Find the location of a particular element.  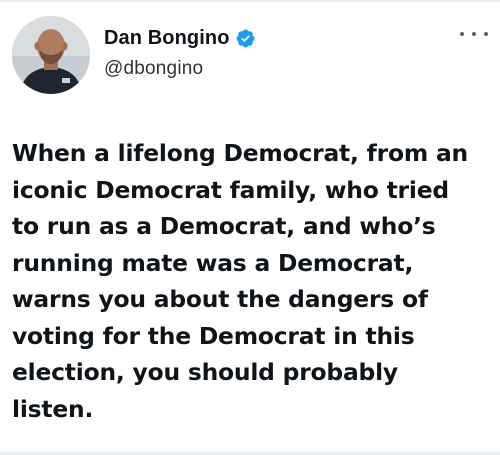

display-name-row: Dan Bongino is located at coordinates (180, 38).